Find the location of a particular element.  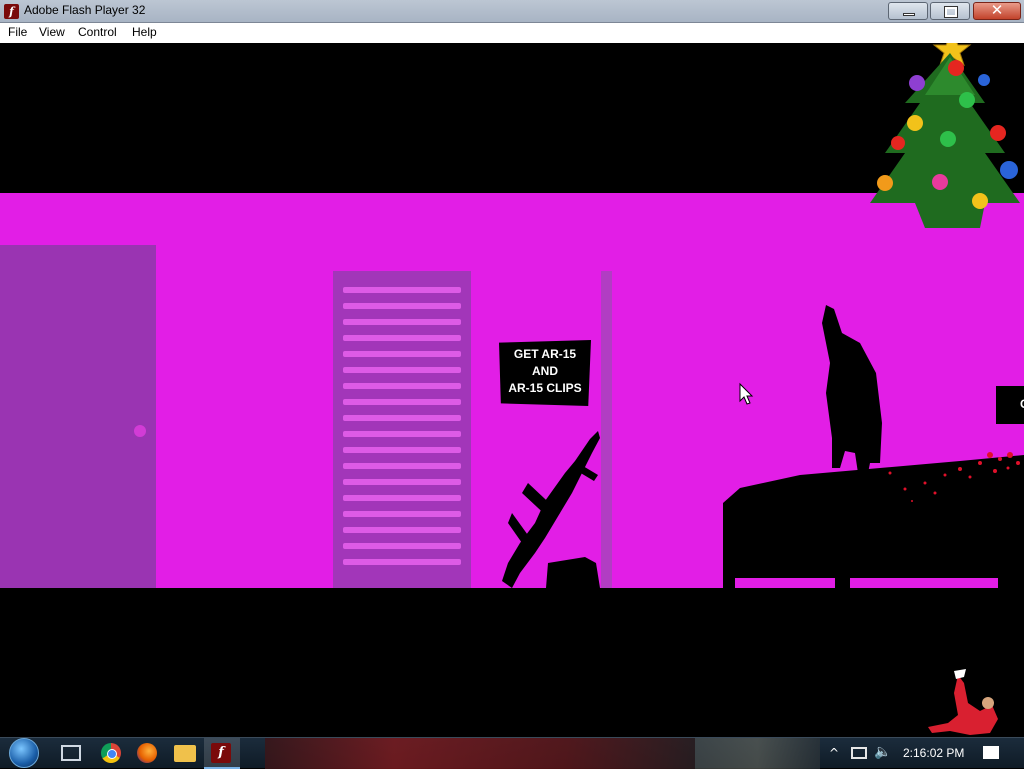

taskbar: f ^ 🔈 2:16:02 PM is located at coordinates (512, 753).